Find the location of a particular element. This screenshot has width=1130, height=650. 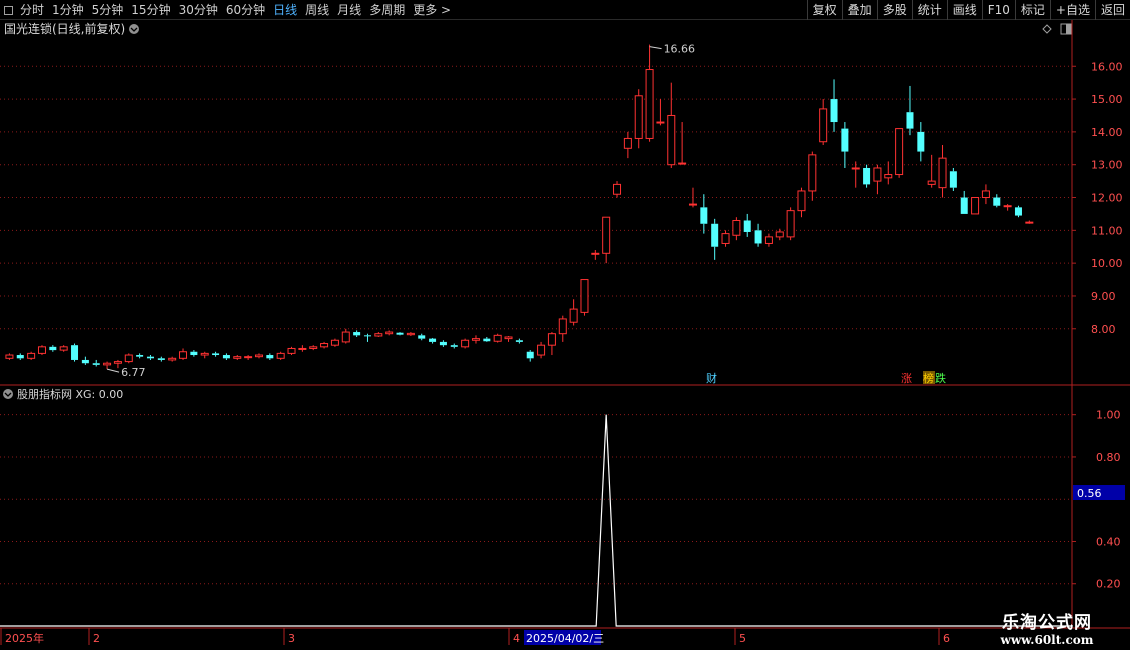

period-tab: 月线 is located at coordinates (349, 10).